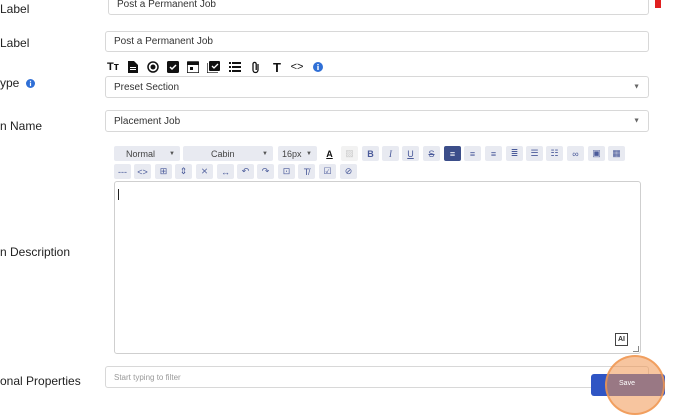 The image size is (688, 416). What do you see at coordinates (616, 153) in the screenshot?
I see `table-icon: ▦` at bounding box center [616, 153].